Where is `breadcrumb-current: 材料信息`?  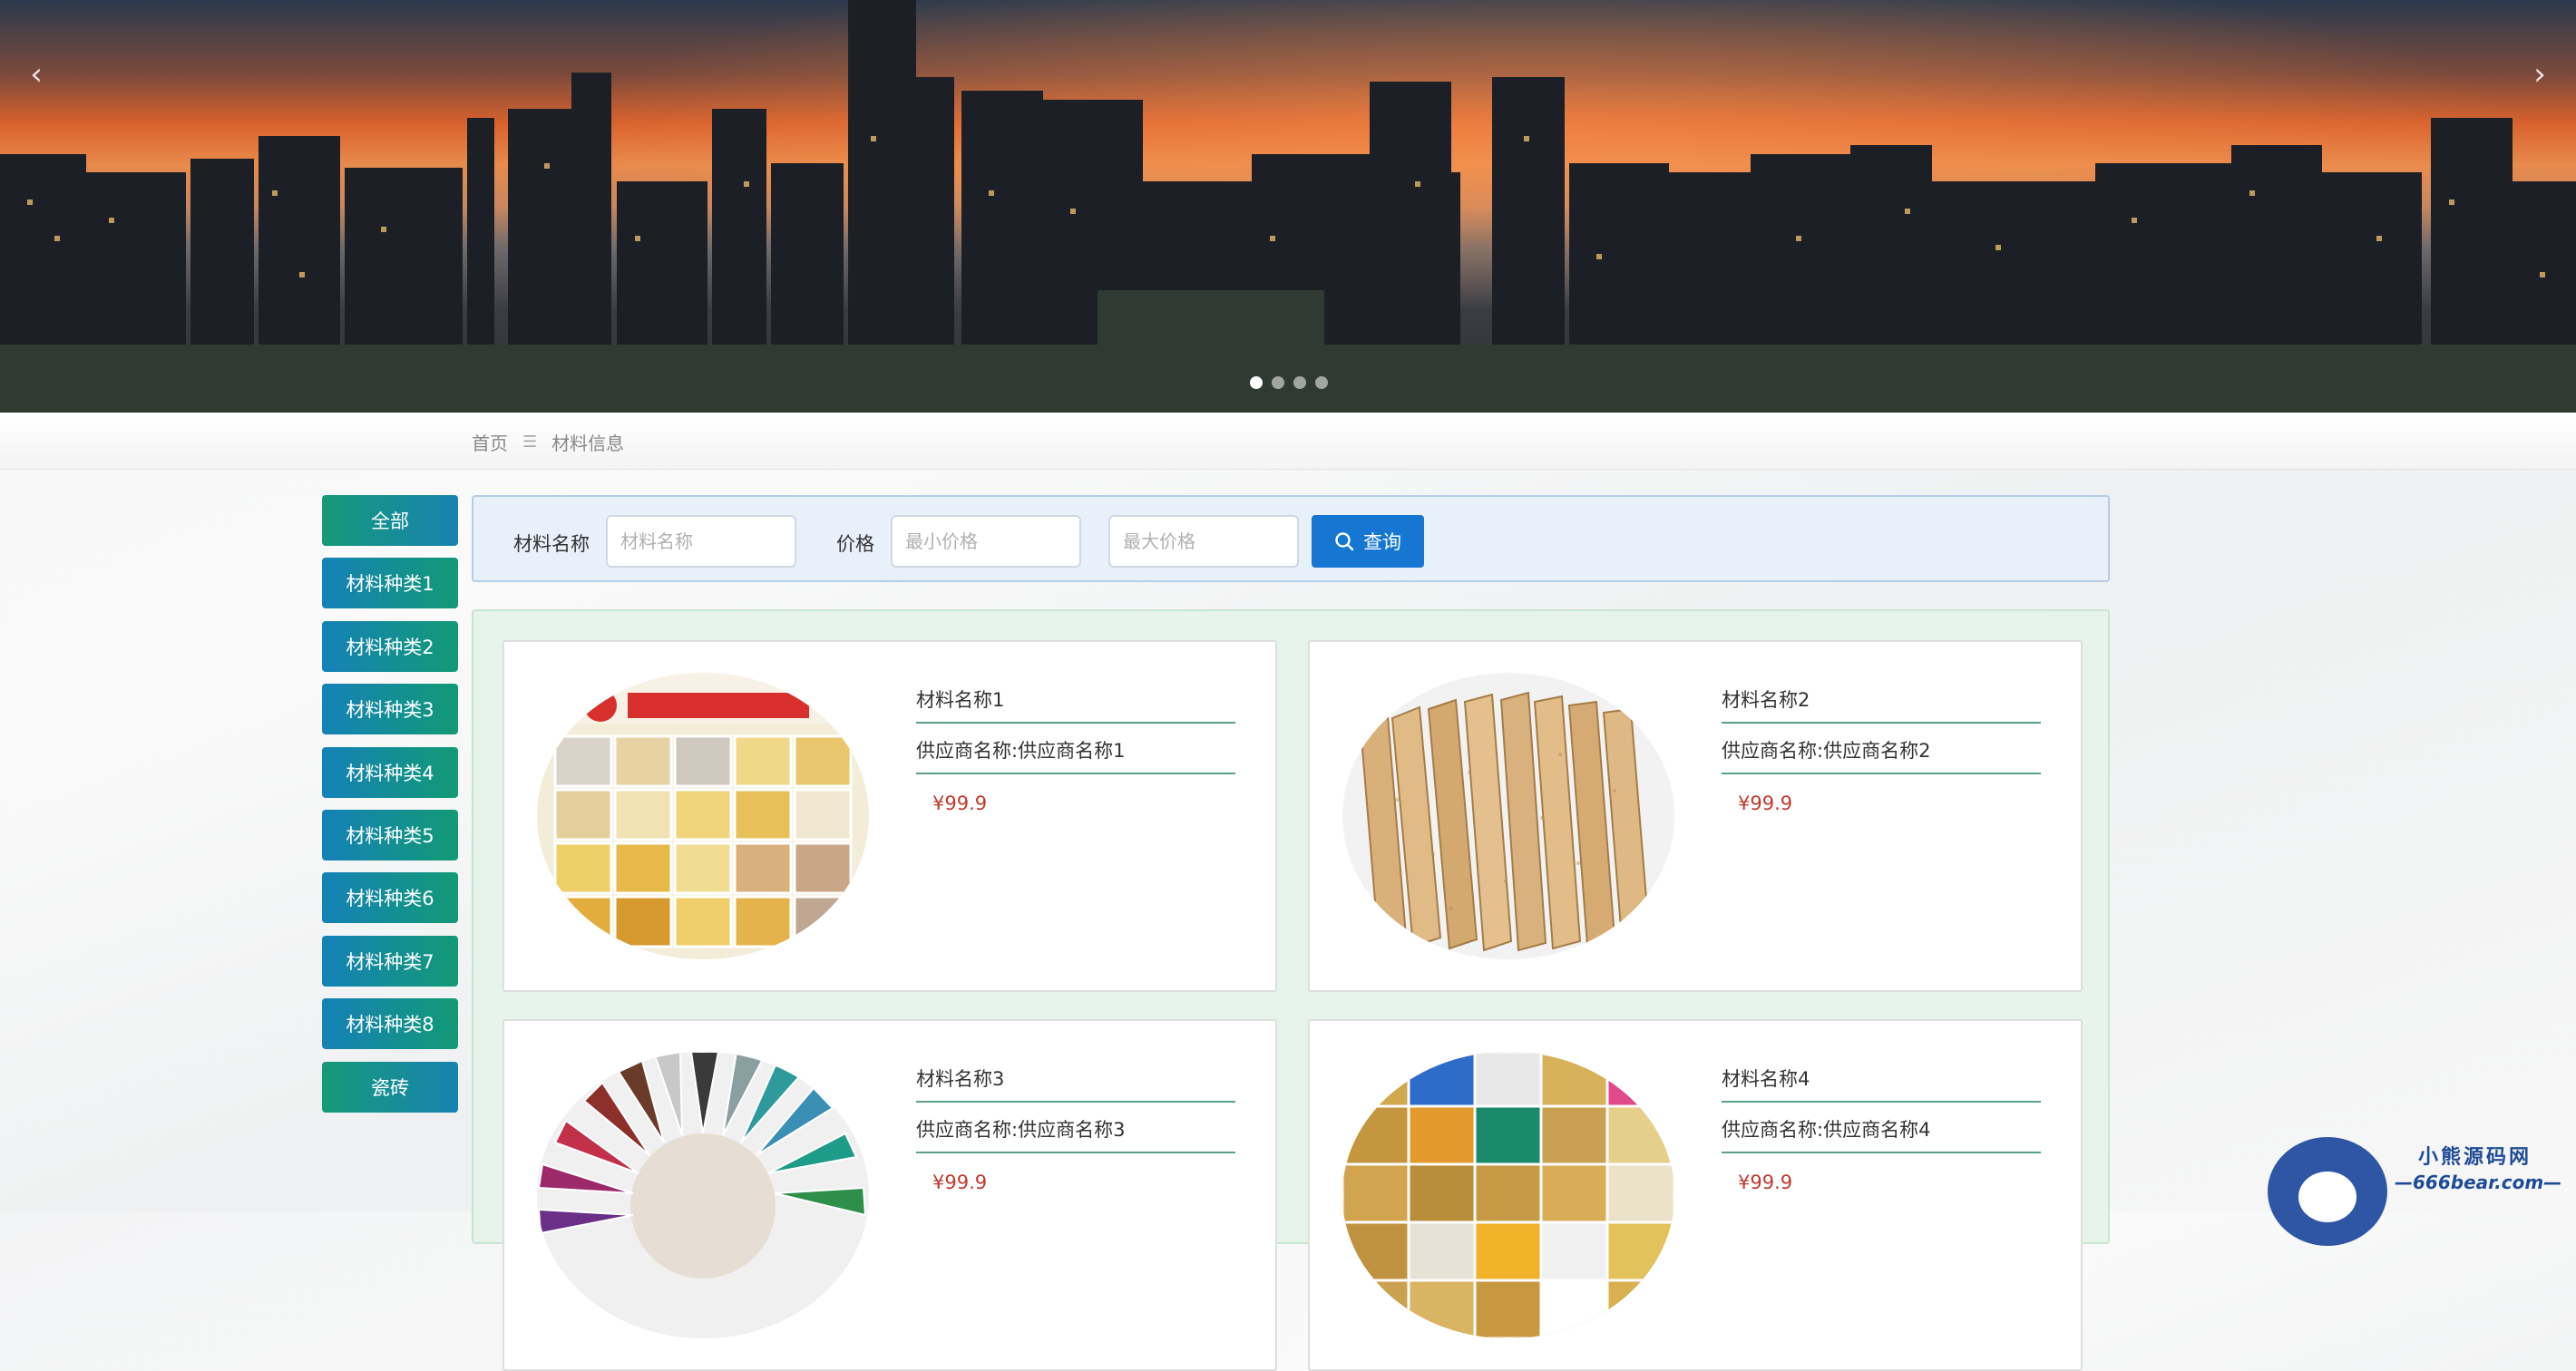
breadcrumb-current: 材料信息 is located at coordinates (588, 443).